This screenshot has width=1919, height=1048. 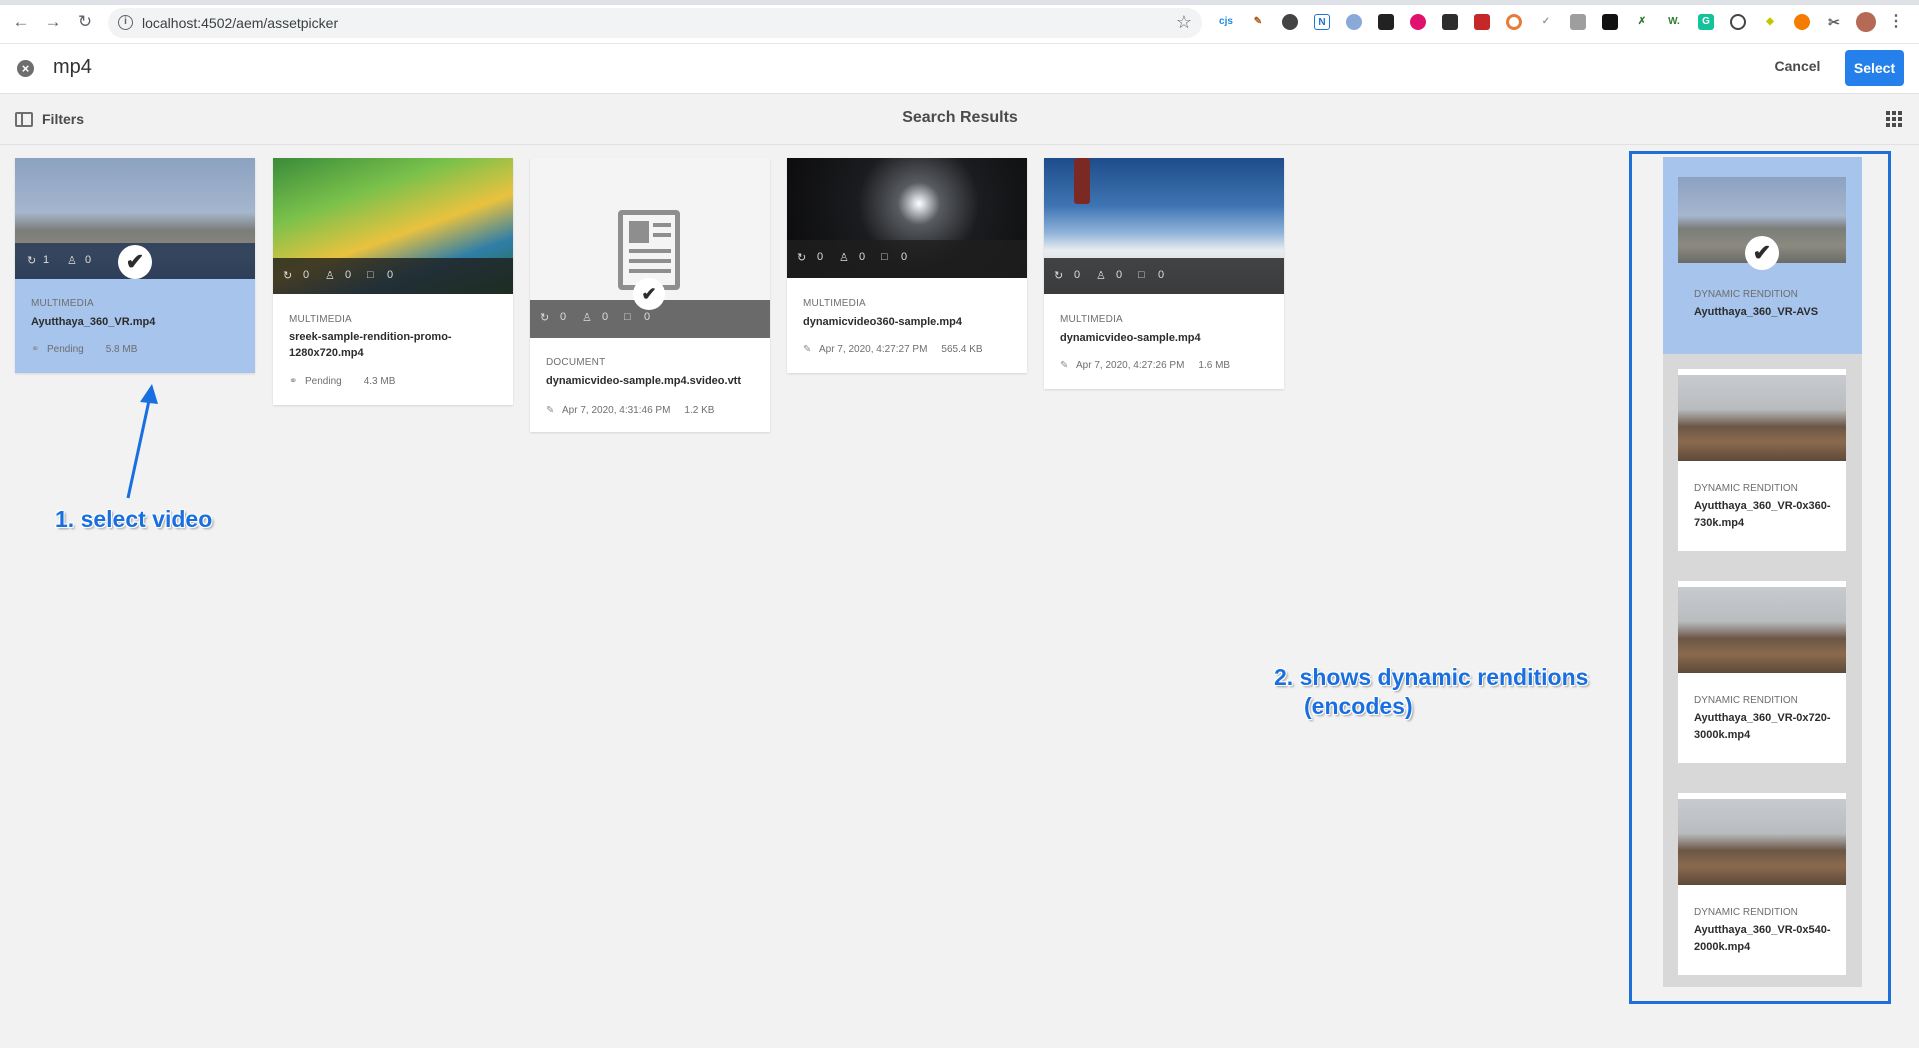 What do you see at coordinates (1770, 22) in the screenshot?
I see `extension-icon: ◆` at bounding box center [1770, 22].